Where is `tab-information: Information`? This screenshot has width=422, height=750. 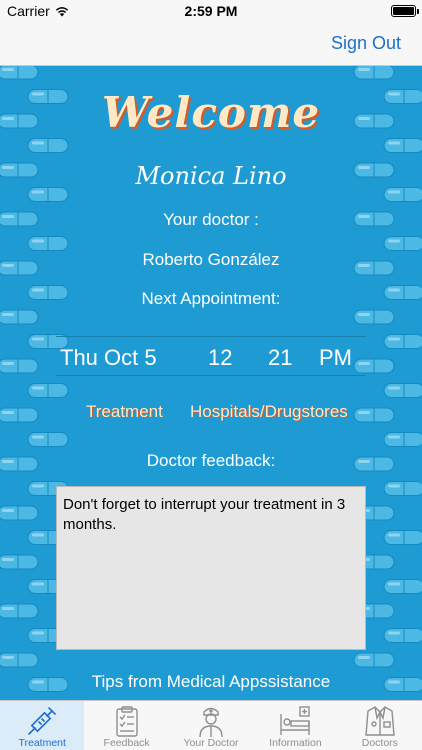 tab-information: Information is located at coordinates (295, 725).